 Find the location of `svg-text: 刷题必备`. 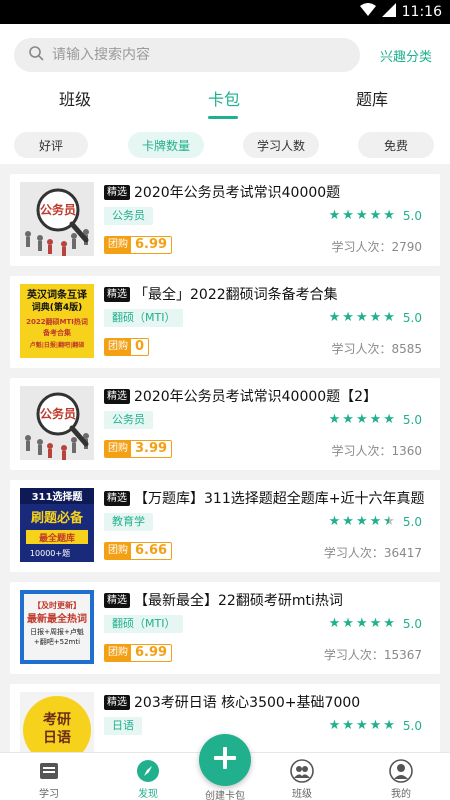

svg-text: 刷题必备 is located at coordinates (57, 518).